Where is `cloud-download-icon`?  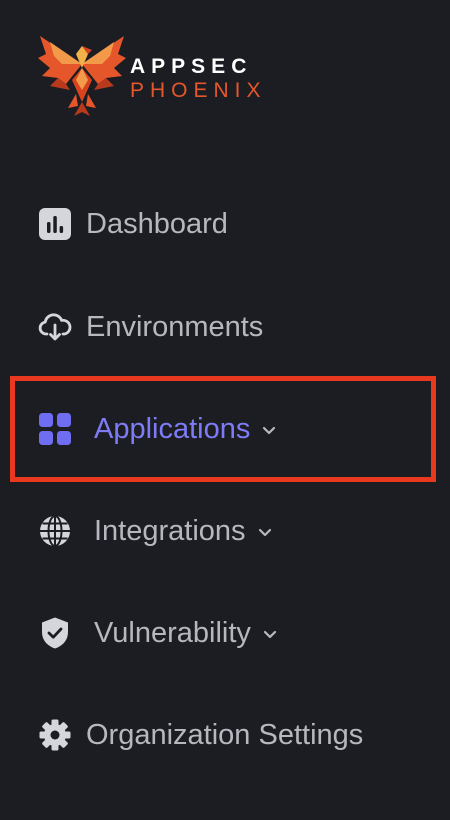 cloud-download-icon is located at coordinates (55, 327).